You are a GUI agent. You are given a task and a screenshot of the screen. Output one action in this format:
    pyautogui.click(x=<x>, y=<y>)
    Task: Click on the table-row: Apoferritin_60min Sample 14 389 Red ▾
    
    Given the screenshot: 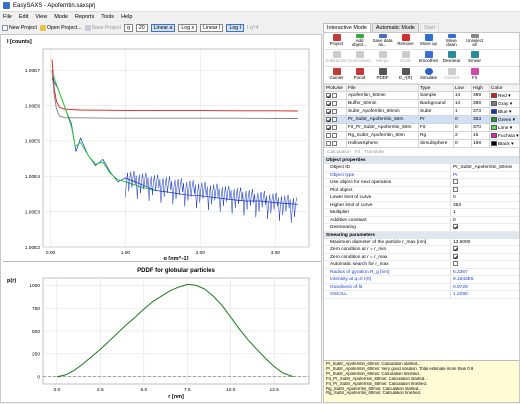 What is the action you would take?
    pyautogui.click(x=422, y=95)
    